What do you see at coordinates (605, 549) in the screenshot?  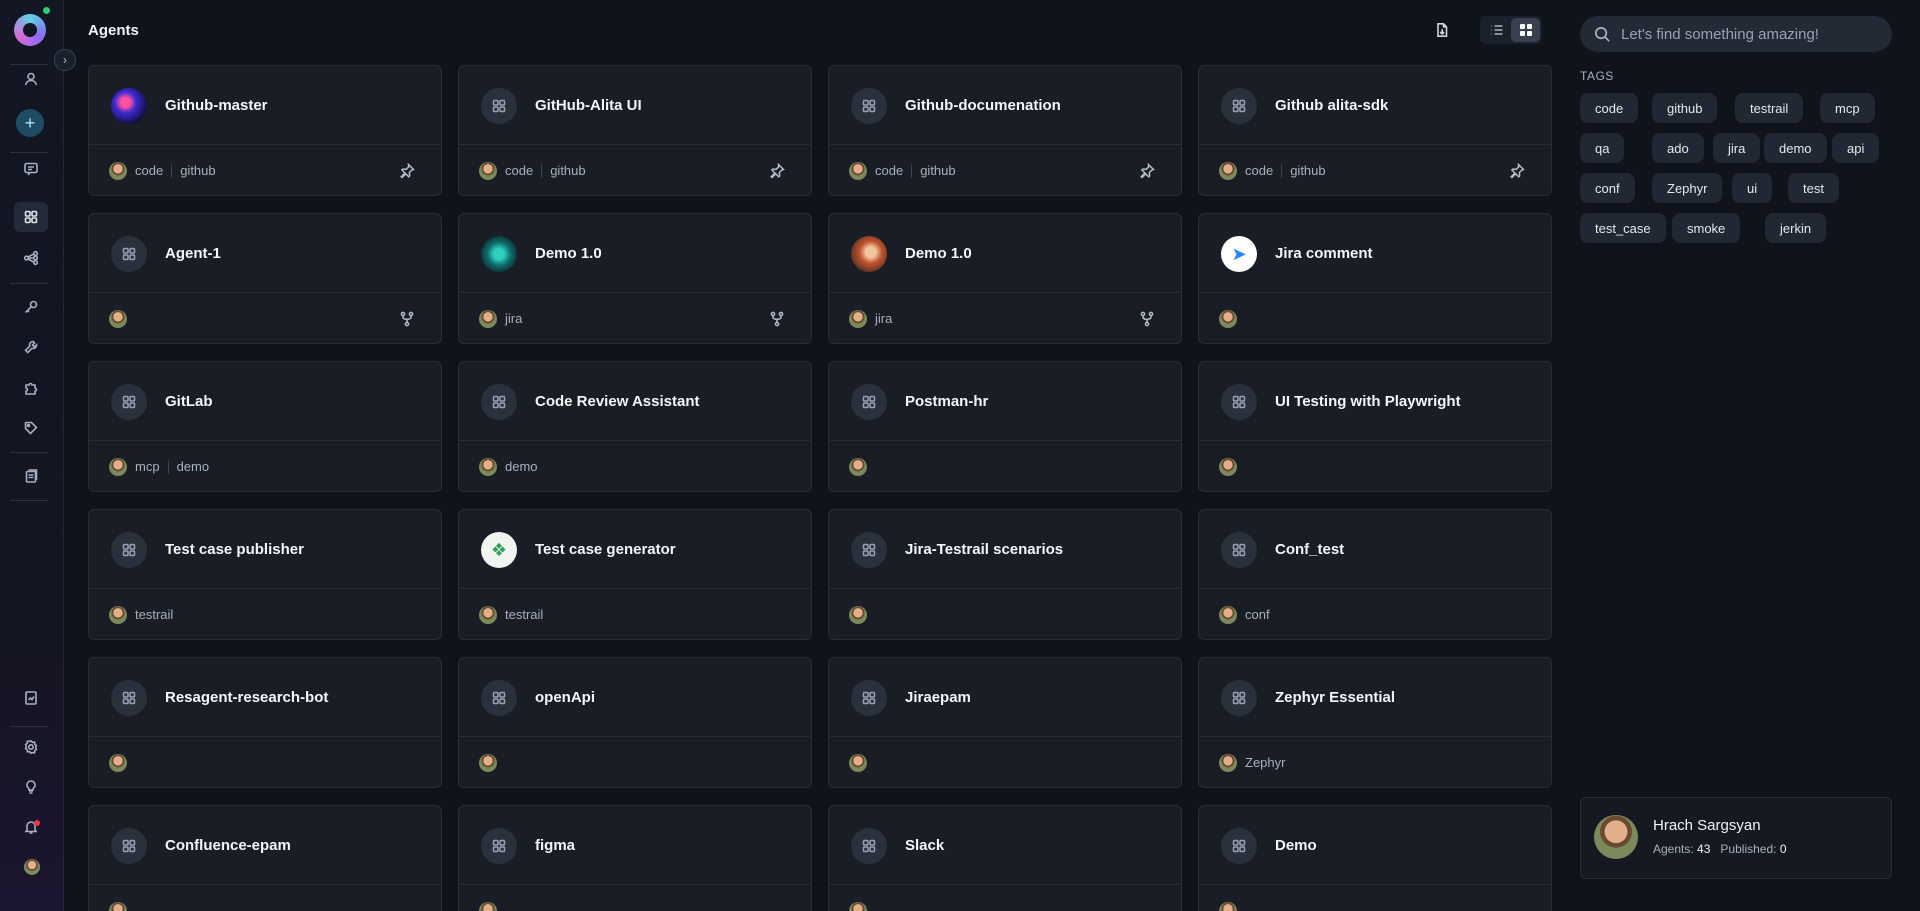 I see `agent-name: Test case generator` at bounding box center [605, 549].